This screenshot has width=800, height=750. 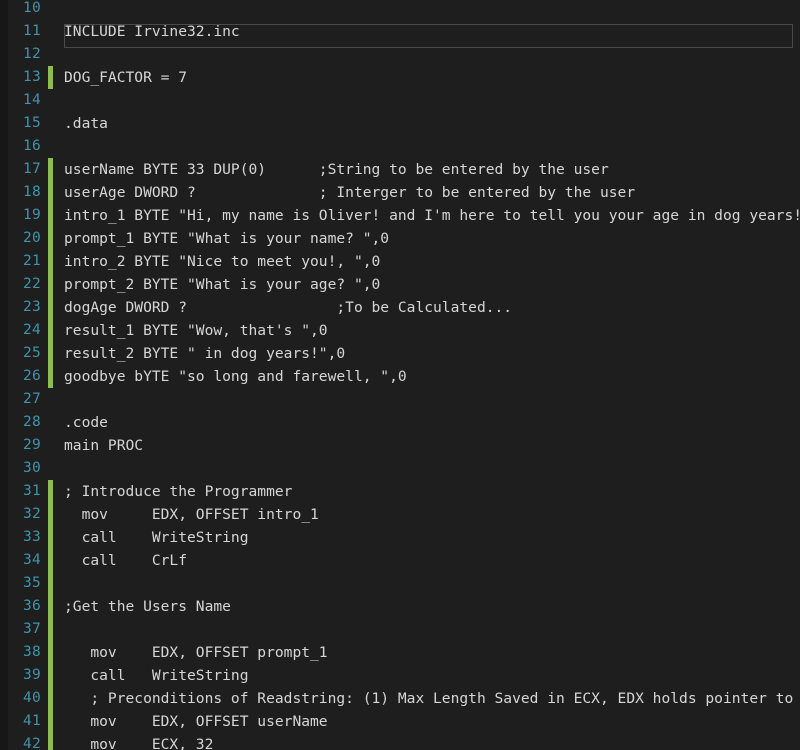 What do you see at coordinates (400, 34) in the screenshot?
I see `code-line: 11 INCLUDE Irvine32.inc` at bounding box center [400, 34].